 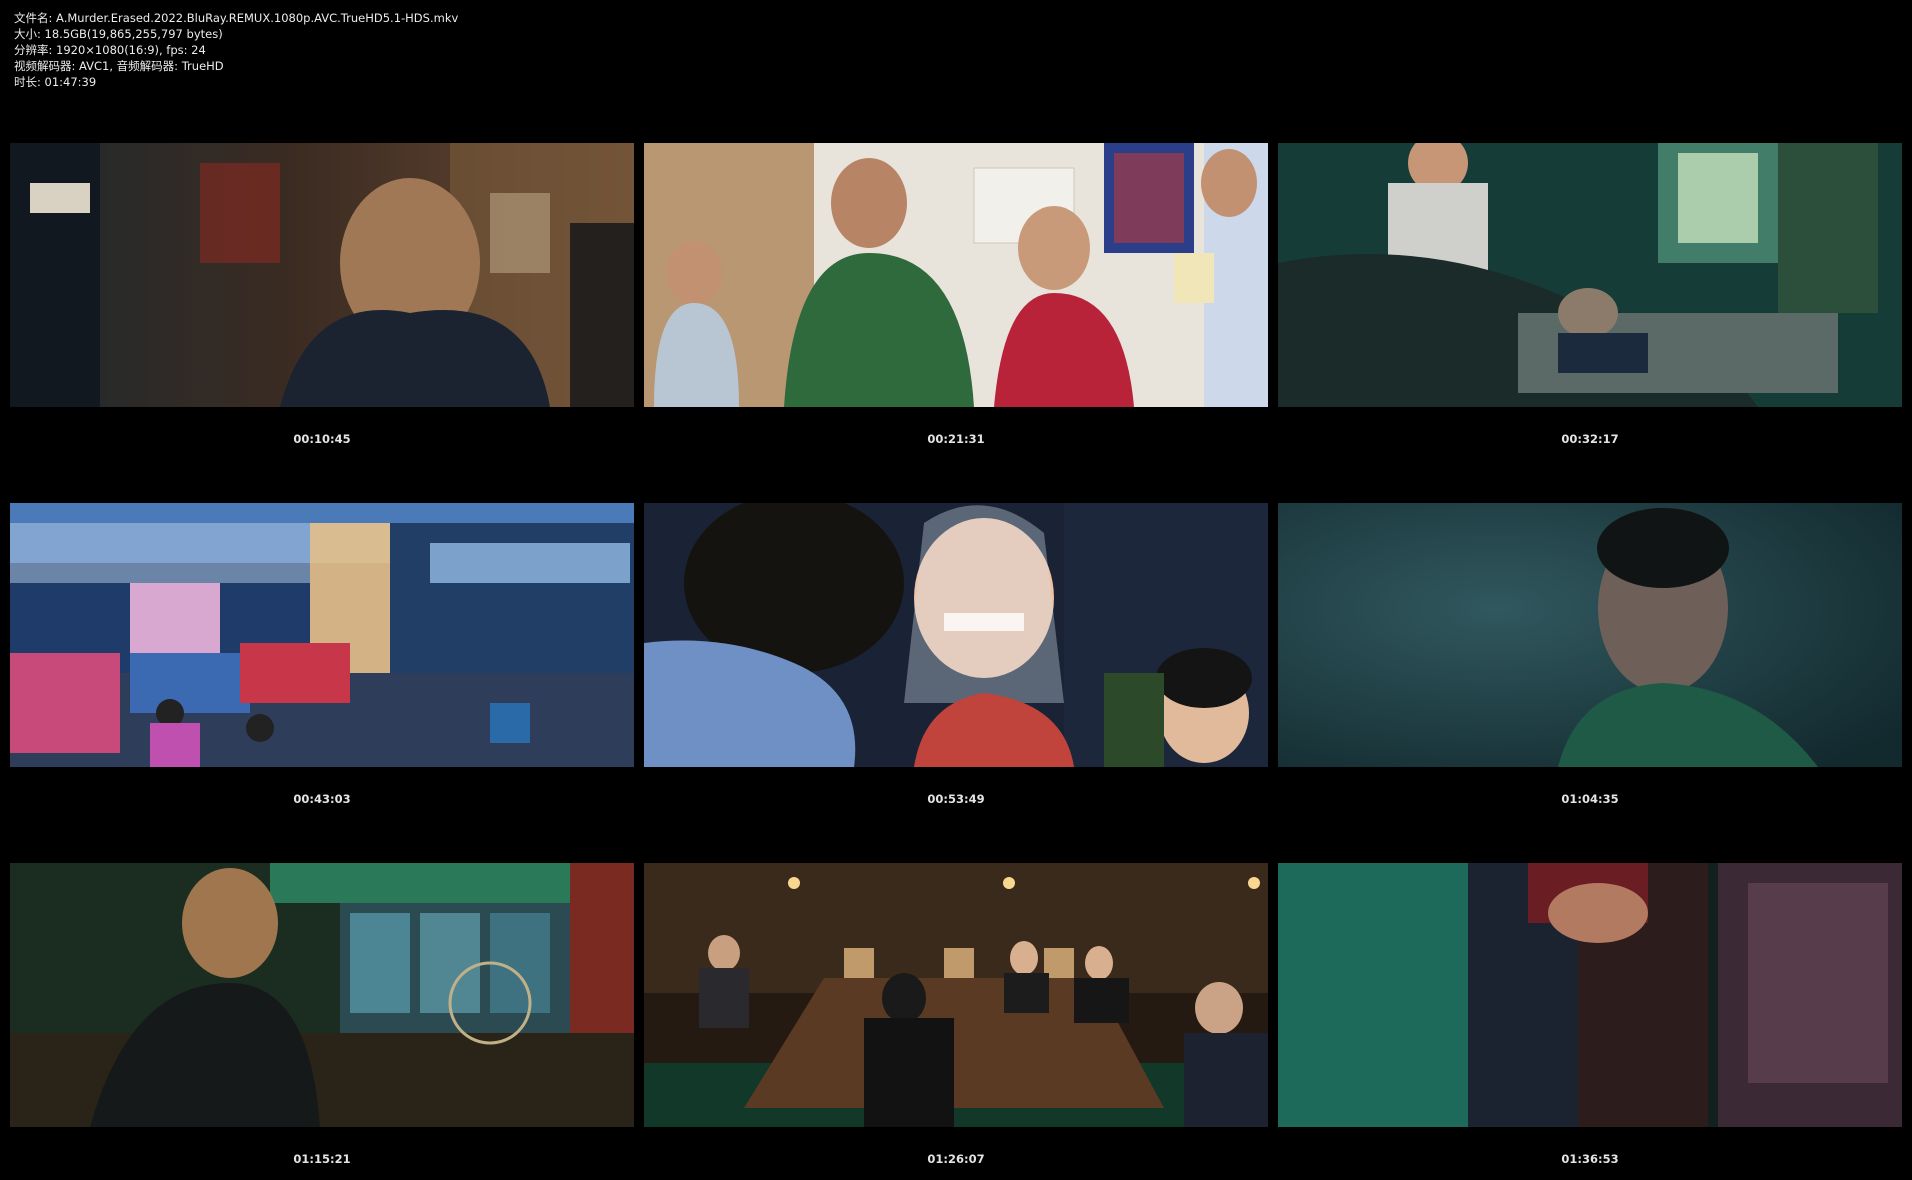 I want to click on timestamp-label: 01:26:07, so click(x=956, y=1159).